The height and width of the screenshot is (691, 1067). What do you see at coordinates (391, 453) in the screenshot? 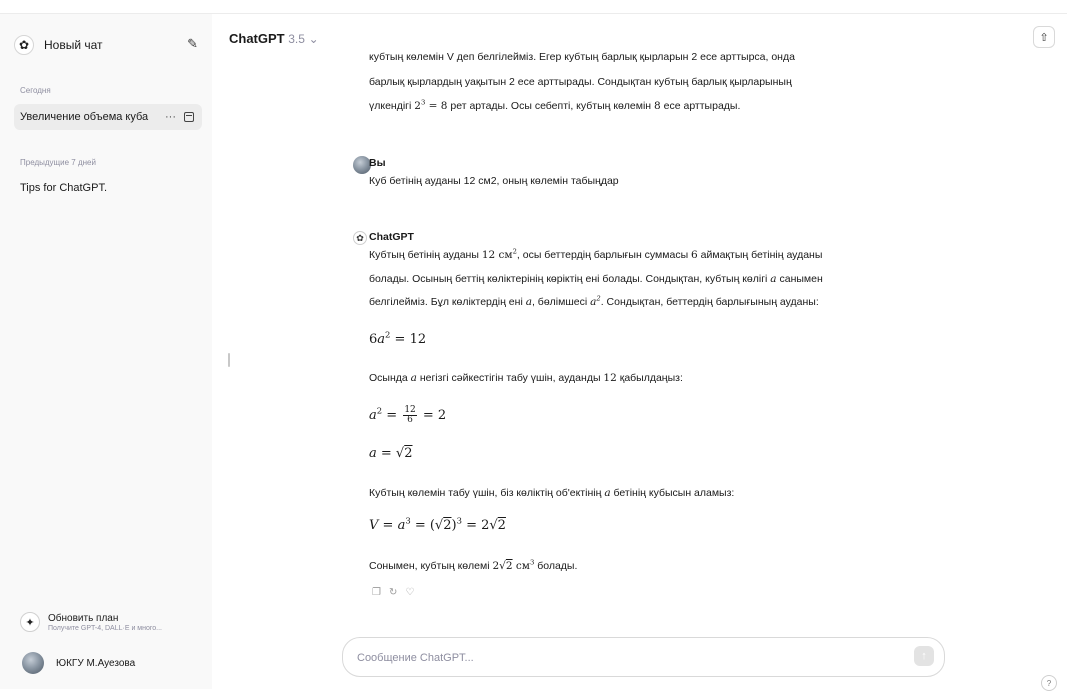
I see `formula: a = √2` at bounding box center [391, 453].